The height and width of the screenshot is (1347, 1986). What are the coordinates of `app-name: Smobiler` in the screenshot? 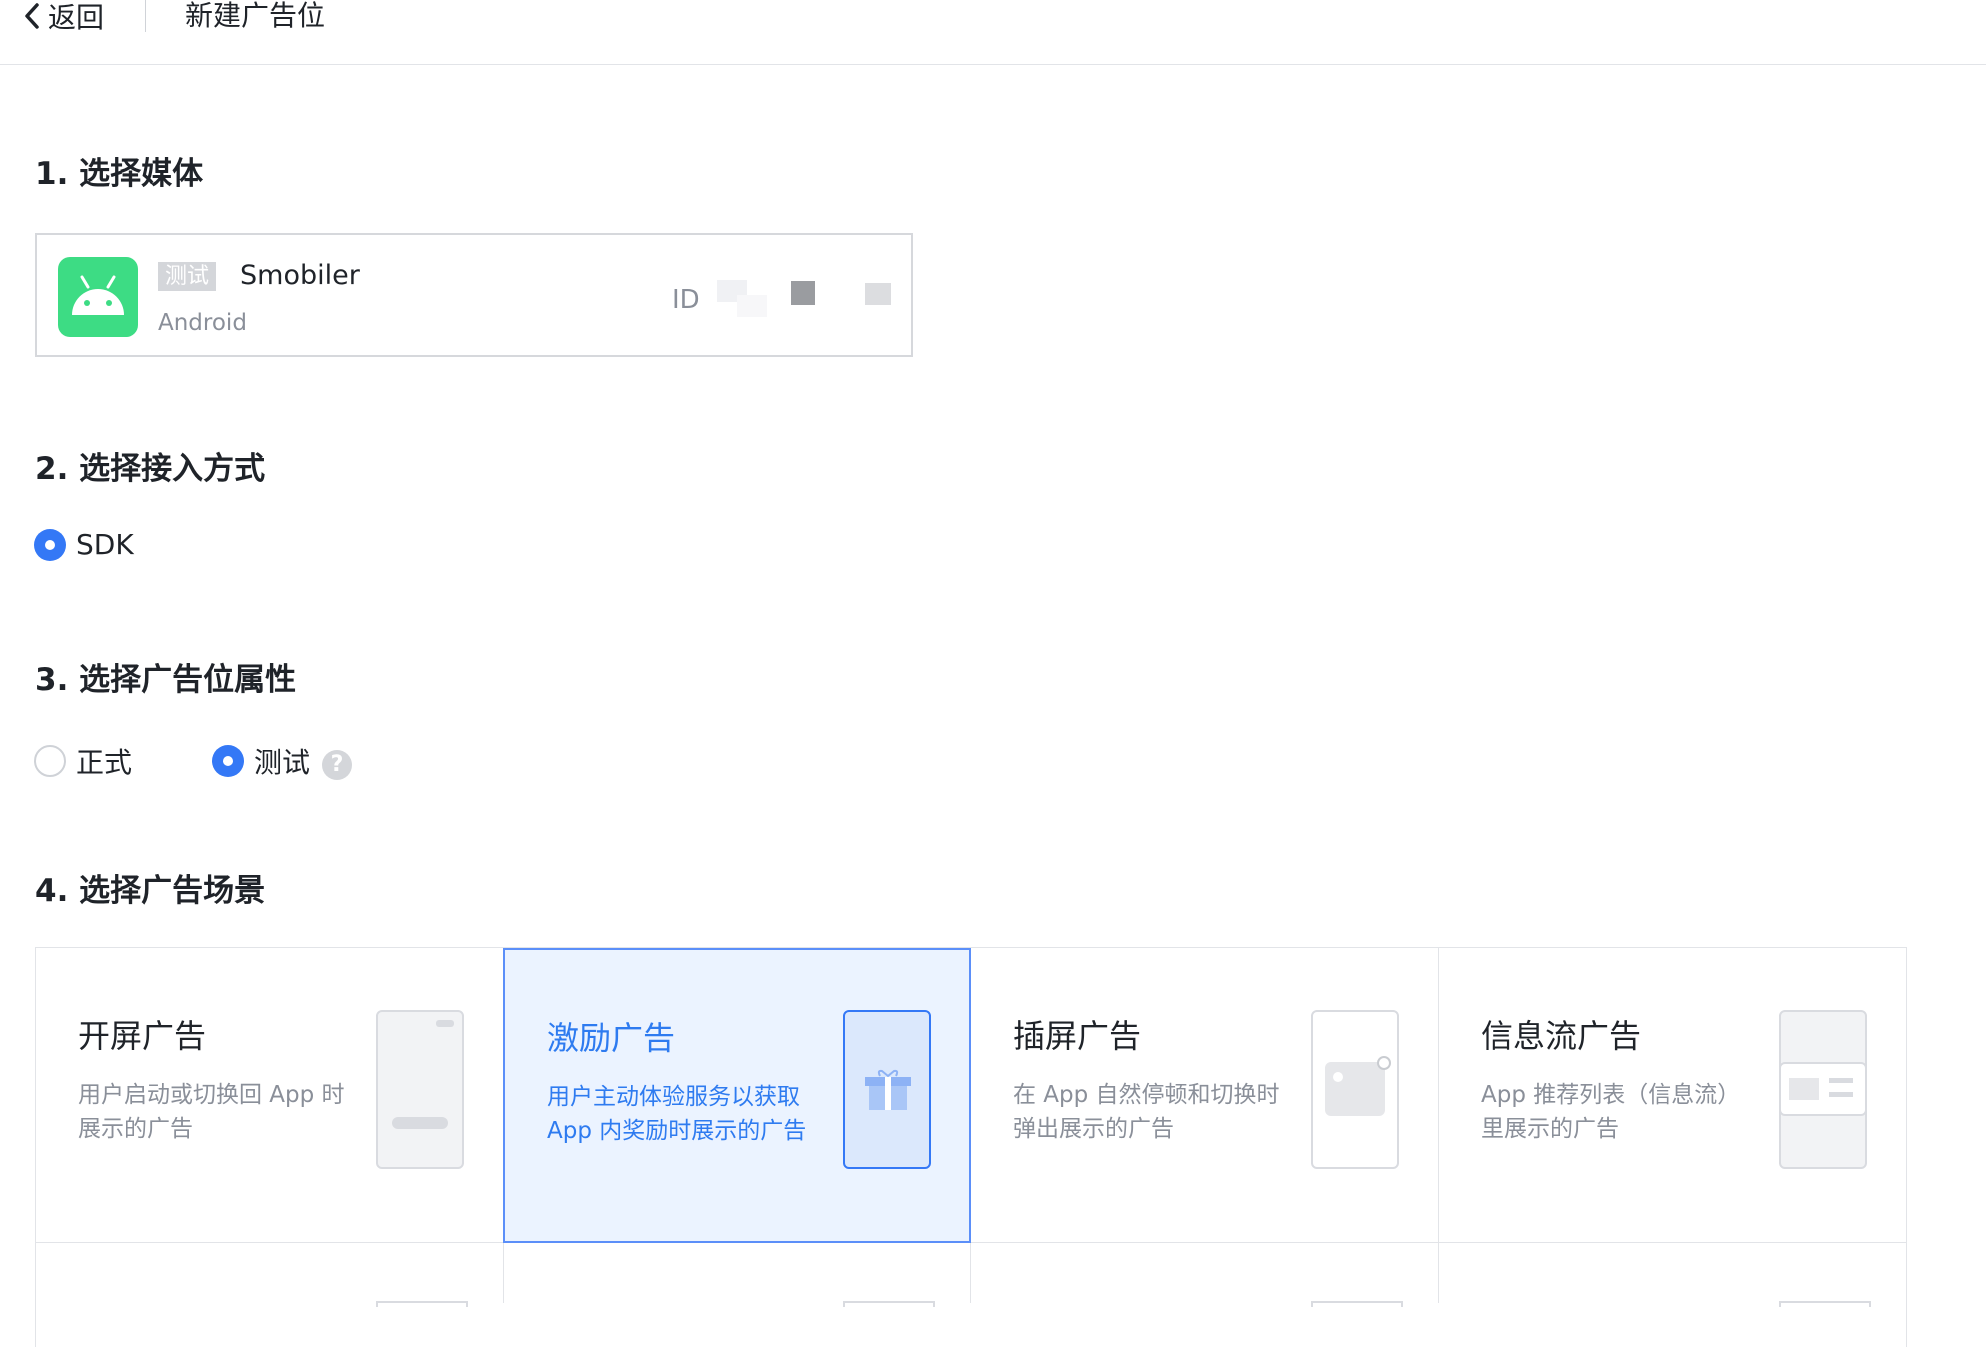 It's located at (300, 275).